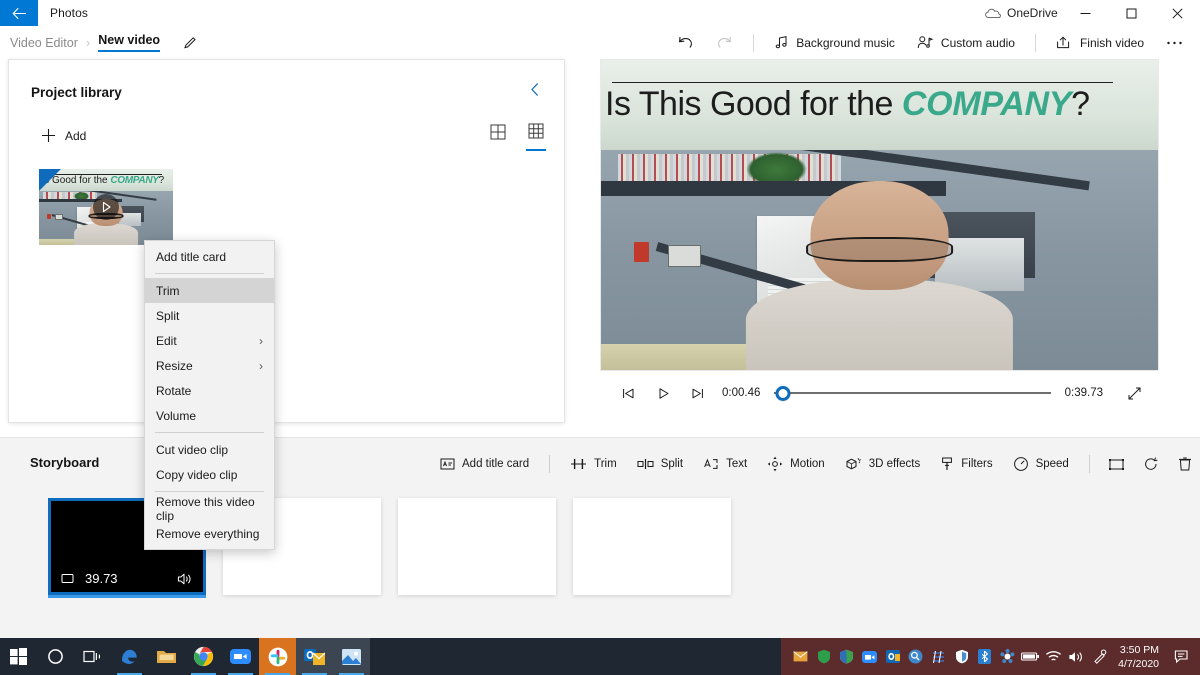  Describe the element at coordinates (796, 464) in the screenshot. I see `motion-button: Motion` at that location.